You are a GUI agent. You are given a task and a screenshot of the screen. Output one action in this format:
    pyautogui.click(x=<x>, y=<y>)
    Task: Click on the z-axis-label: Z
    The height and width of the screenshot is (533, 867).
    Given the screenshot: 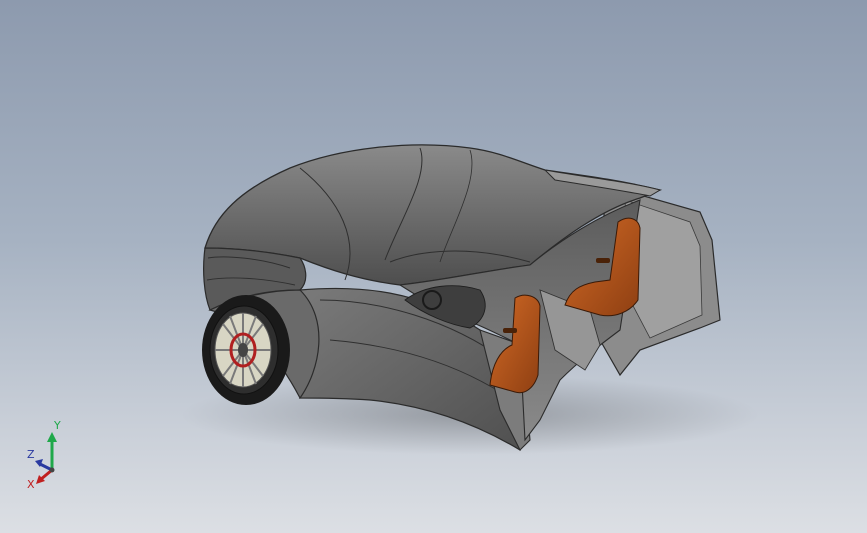 What is the action you would take?
    pyautogui.click(x=31, y=454)
    